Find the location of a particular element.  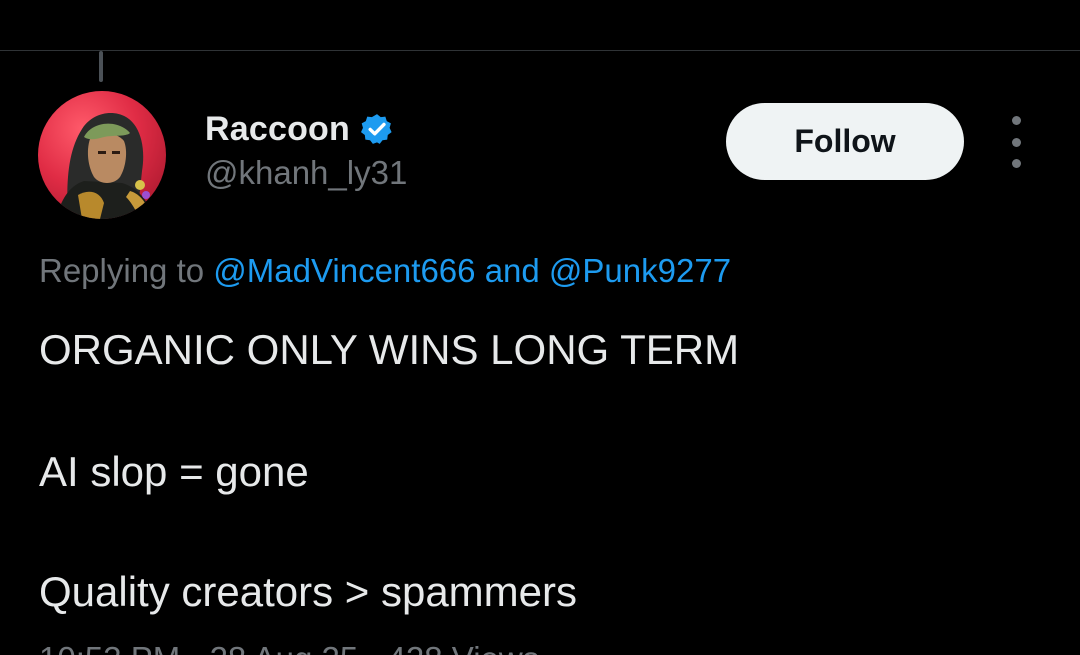

avatar is located at coordinates (102, 155).